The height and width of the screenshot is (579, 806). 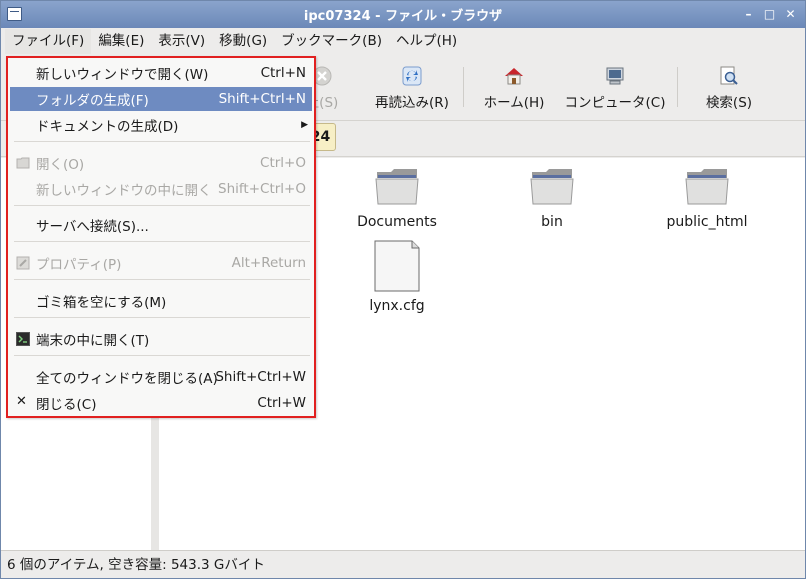 What do you see at coordinates (161, 73) in the screenshot?
I see `menu-item-open-new-window: 新しいウィンドウで開く(W) Ctrl+N` at bounding box center [161, 73].